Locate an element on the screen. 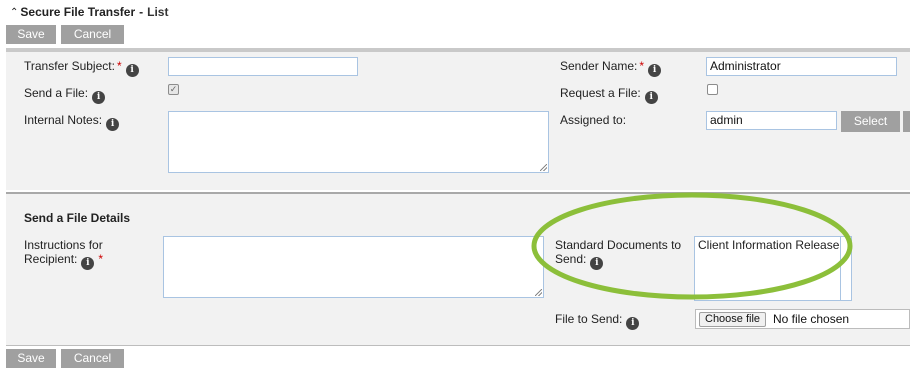 Image resolution: width=910 pixels, height=368 pixels. request-a-file-checkbox is located at coordinates (712, 89).